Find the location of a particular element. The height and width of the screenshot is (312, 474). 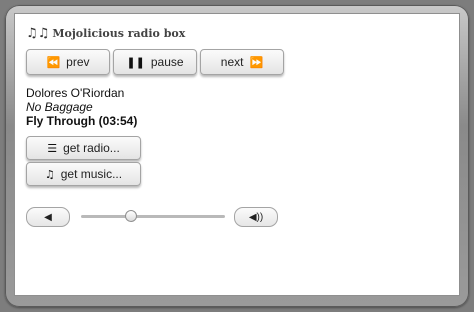

track-song: Fly Through (03:54) is located at coordinates (82, 121).